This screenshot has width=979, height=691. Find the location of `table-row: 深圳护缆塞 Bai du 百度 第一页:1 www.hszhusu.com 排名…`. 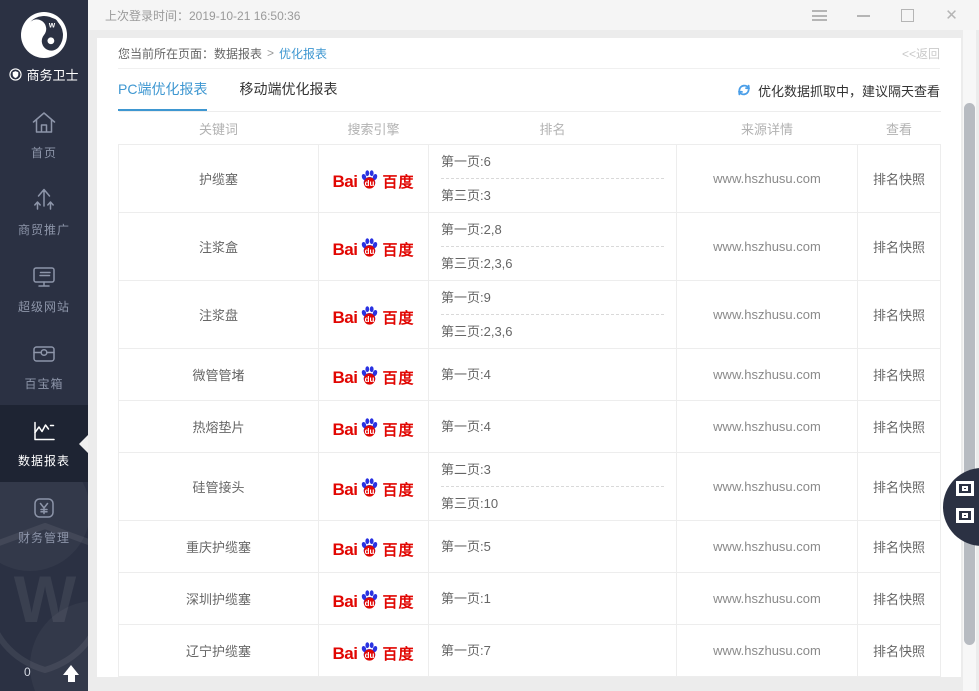

table-row: 深圳护缆塞 Bai du 百度 第一页:1 www.hszhusu.com 排名… is located at coordinates (529, 598).